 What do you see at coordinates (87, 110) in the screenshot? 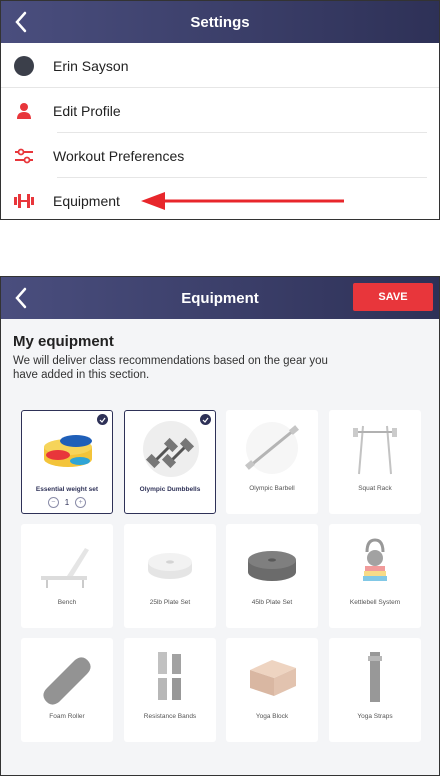
I see `menu-item-label: Edit Profile` at bounding box center [87, 110].